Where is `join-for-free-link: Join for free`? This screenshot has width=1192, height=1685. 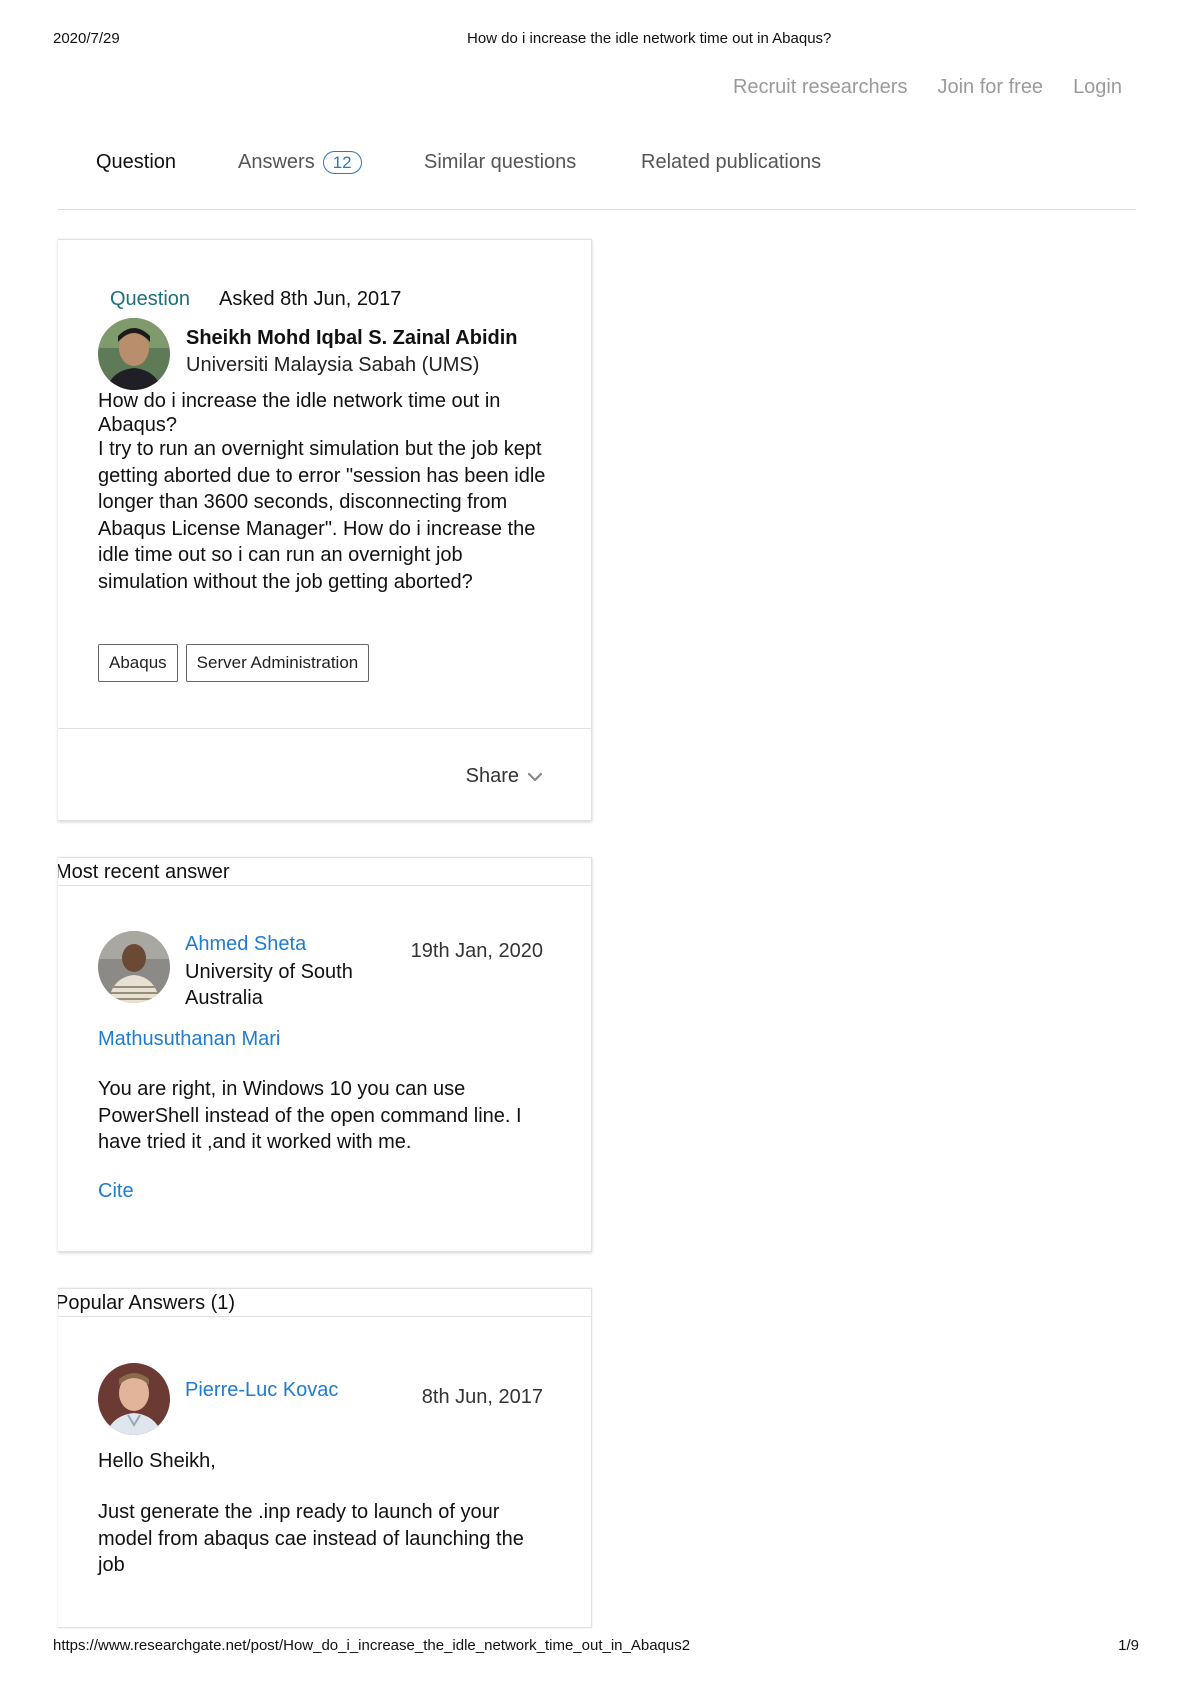 join-for-free-link: Join for free is located at coordinates (990, 87).